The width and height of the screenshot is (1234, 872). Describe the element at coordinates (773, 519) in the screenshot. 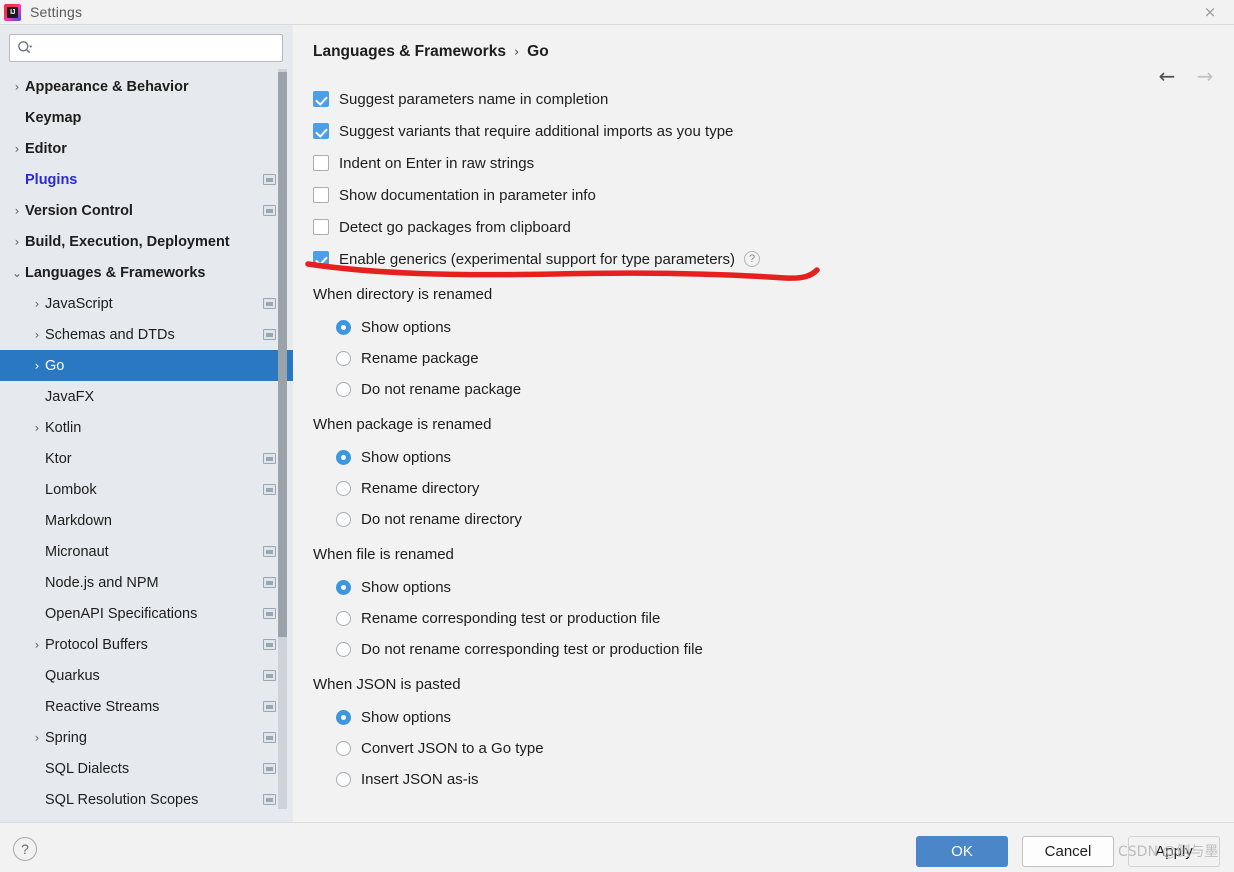

I see `radio-row: Do not rename directory` at that location.